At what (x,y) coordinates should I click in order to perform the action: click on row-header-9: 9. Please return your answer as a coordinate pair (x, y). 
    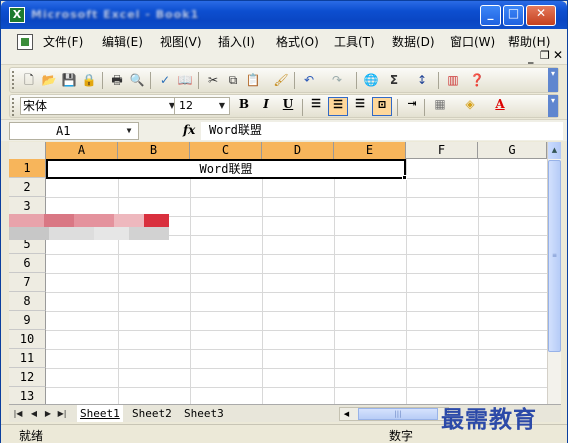
    Looking at the image, I should click on (27, 320).